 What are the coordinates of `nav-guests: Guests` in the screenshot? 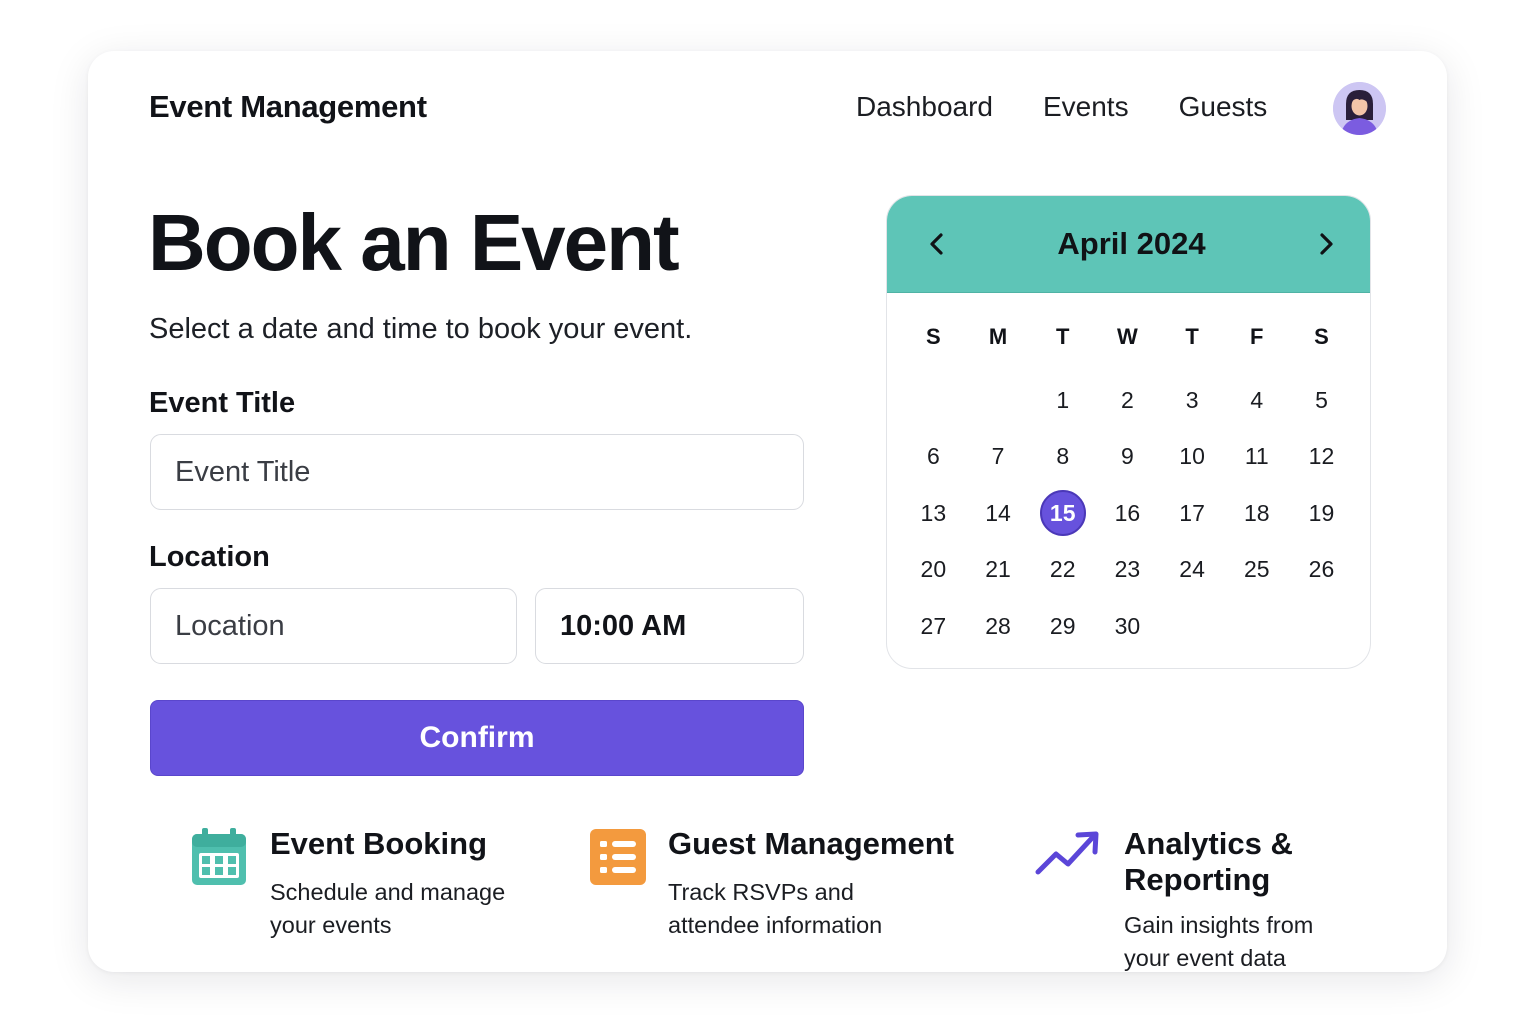 It's located at (1223, 107).